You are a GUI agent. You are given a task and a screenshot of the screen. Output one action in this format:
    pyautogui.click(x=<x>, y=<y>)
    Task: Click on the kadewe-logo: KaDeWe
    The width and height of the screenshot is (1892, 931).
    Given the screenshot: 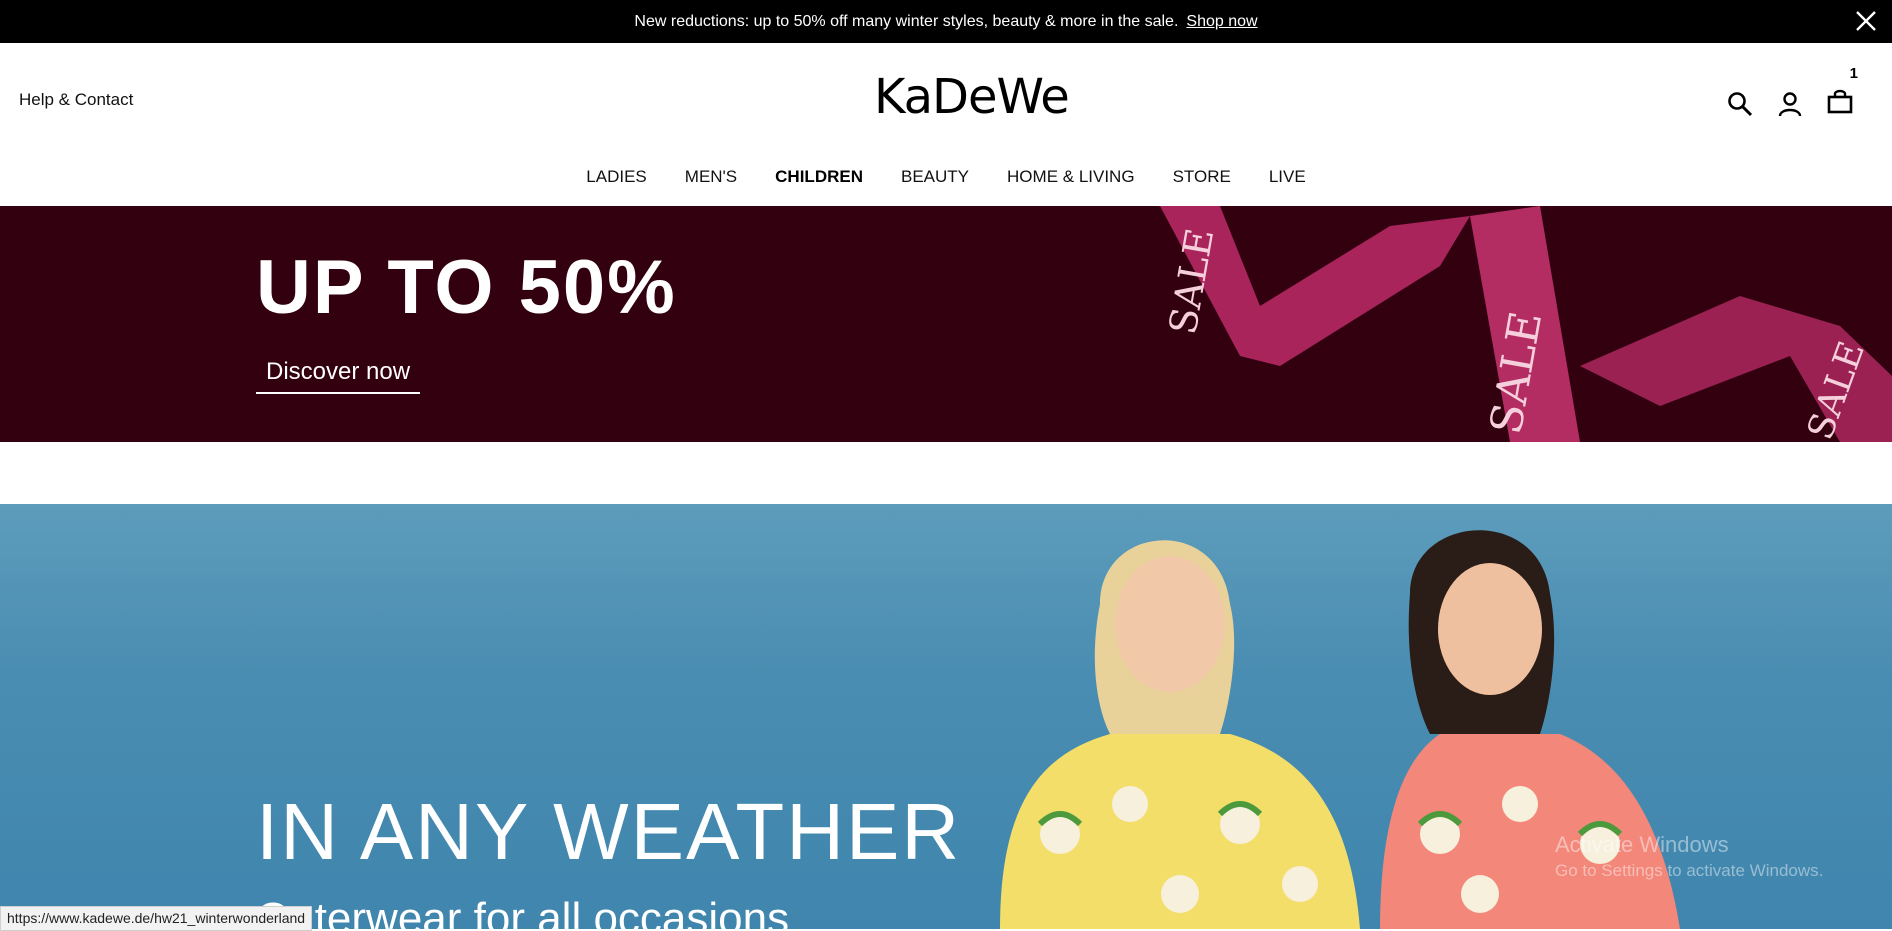 What is the action you would take?
    pyautogui.click(x=972, y=97)
    